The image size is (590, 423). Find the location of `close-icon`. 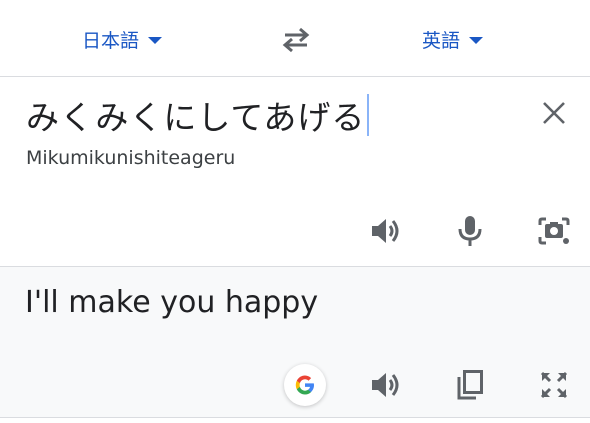

close-icon is located at coordinates (554, 113).